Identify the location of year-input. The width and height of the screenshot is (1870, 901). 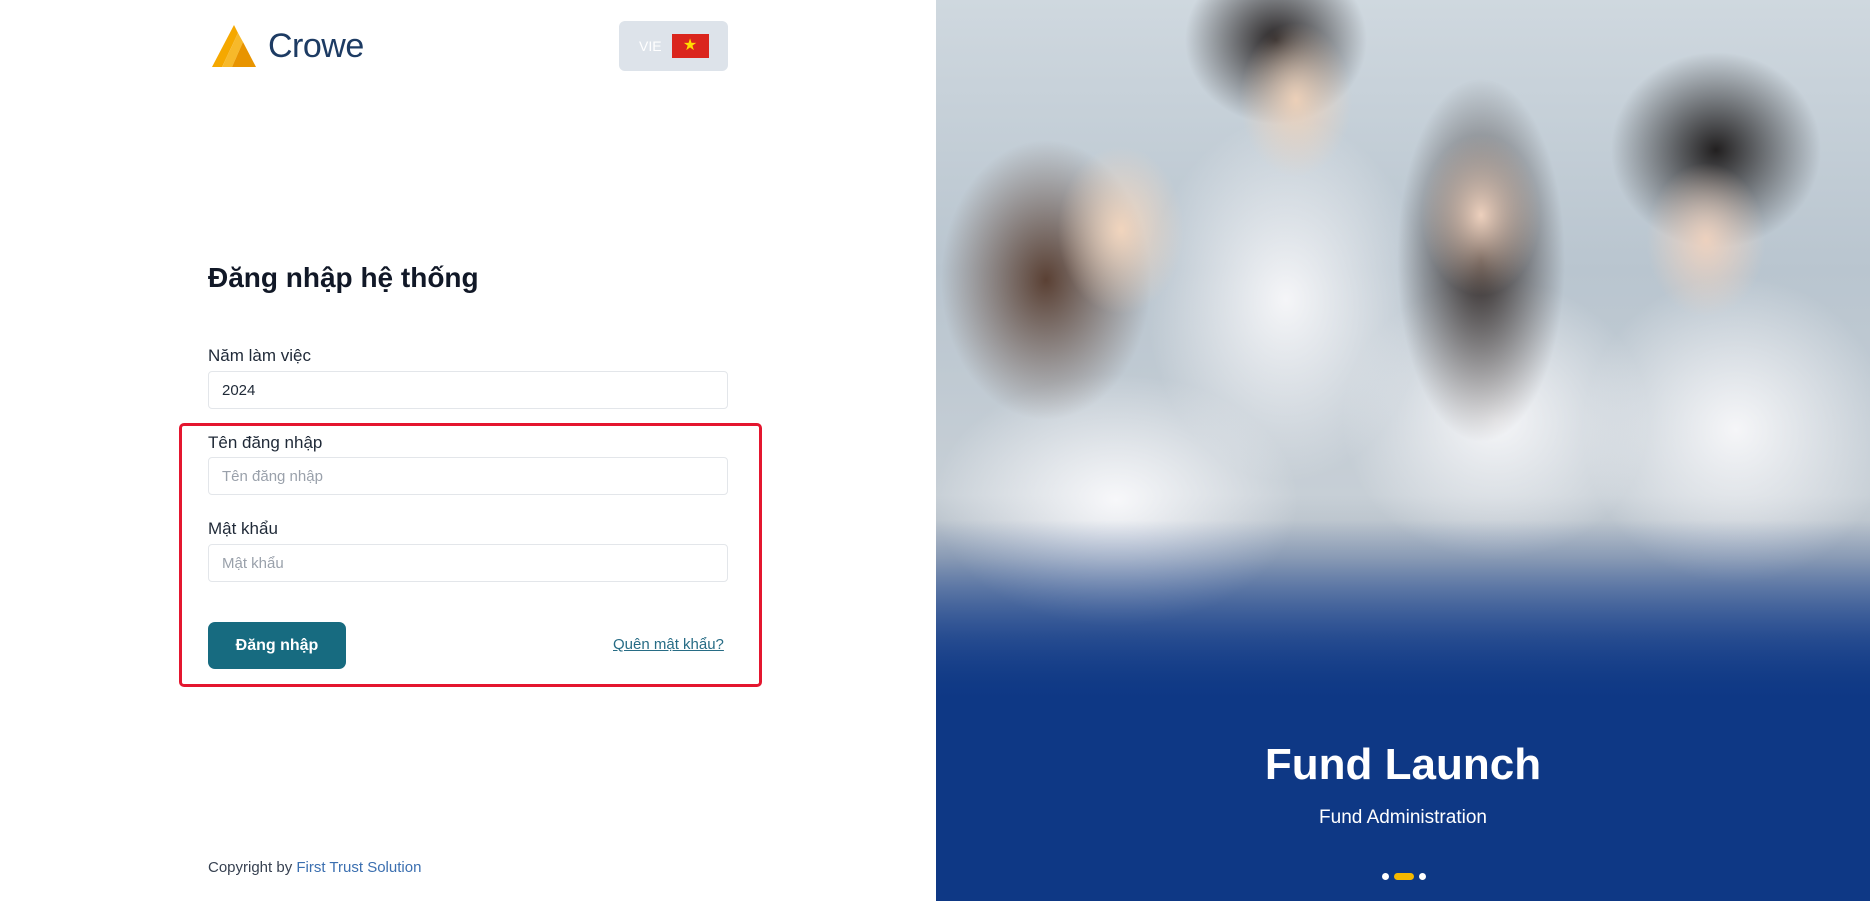
(468, 390).